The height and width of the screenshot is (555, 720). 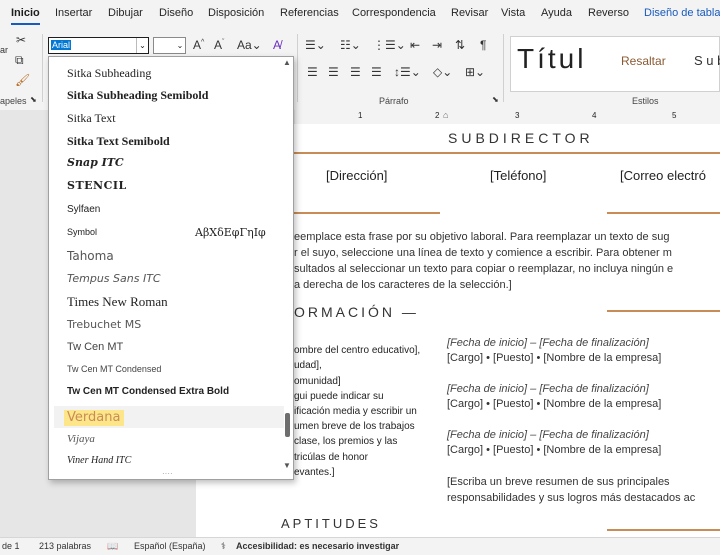 I want to click on education-text-line: clase, los premios y las, so click(x=345, y=441).